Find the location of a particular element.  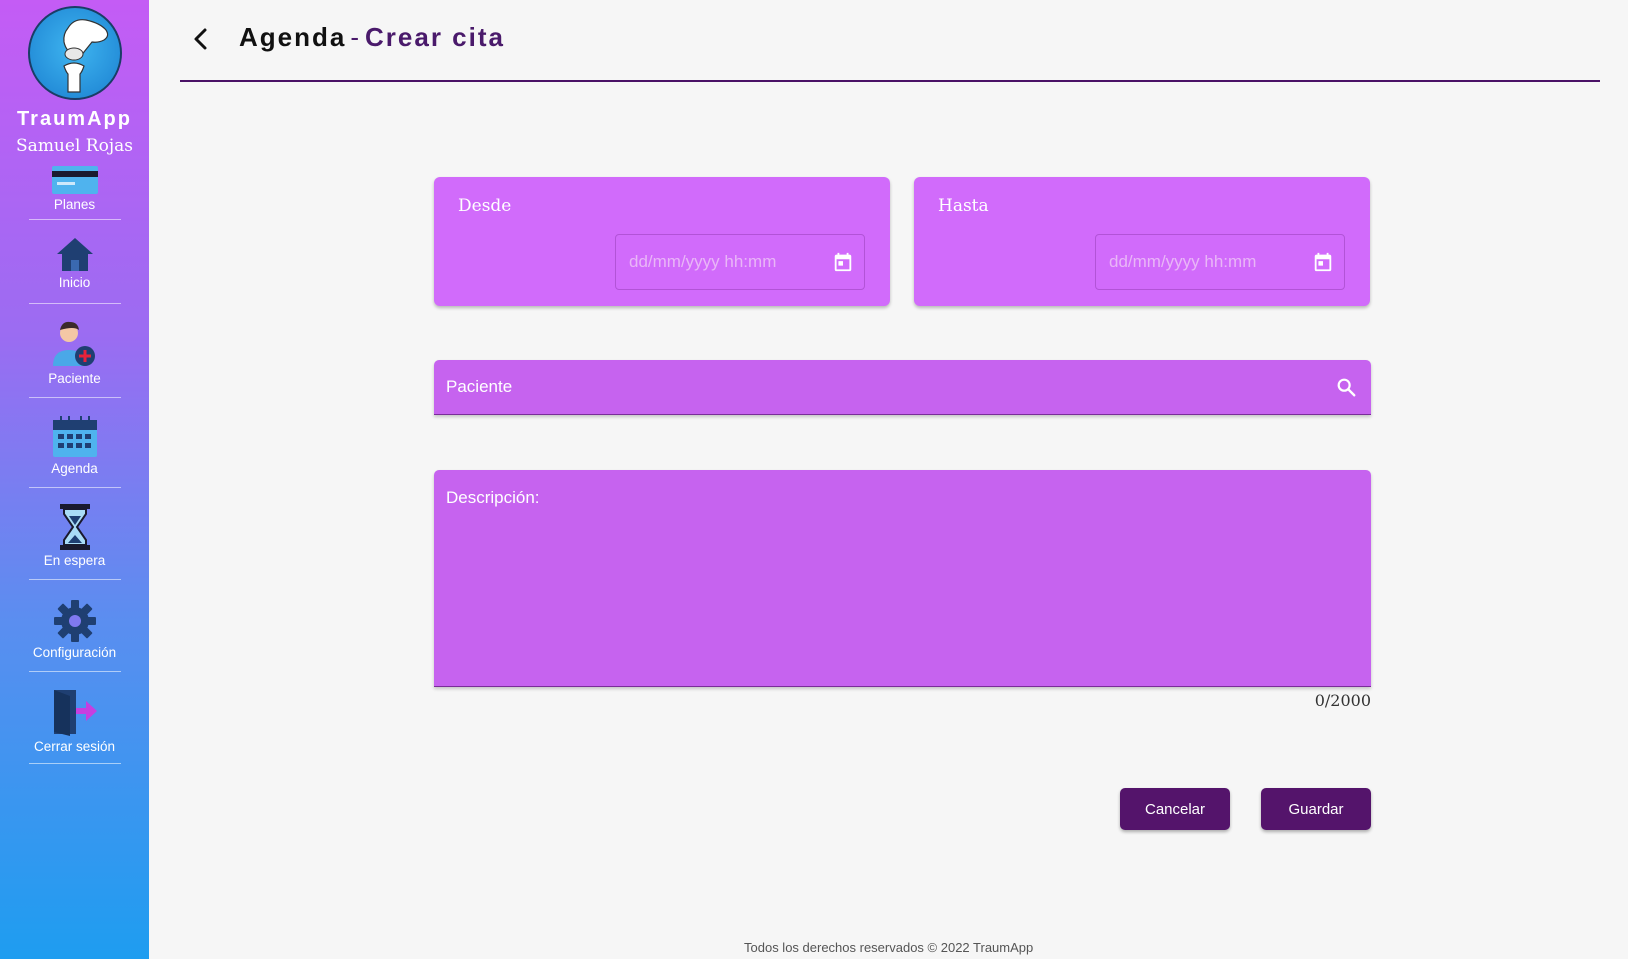

gear-icon is located at coordinates (74, 620).